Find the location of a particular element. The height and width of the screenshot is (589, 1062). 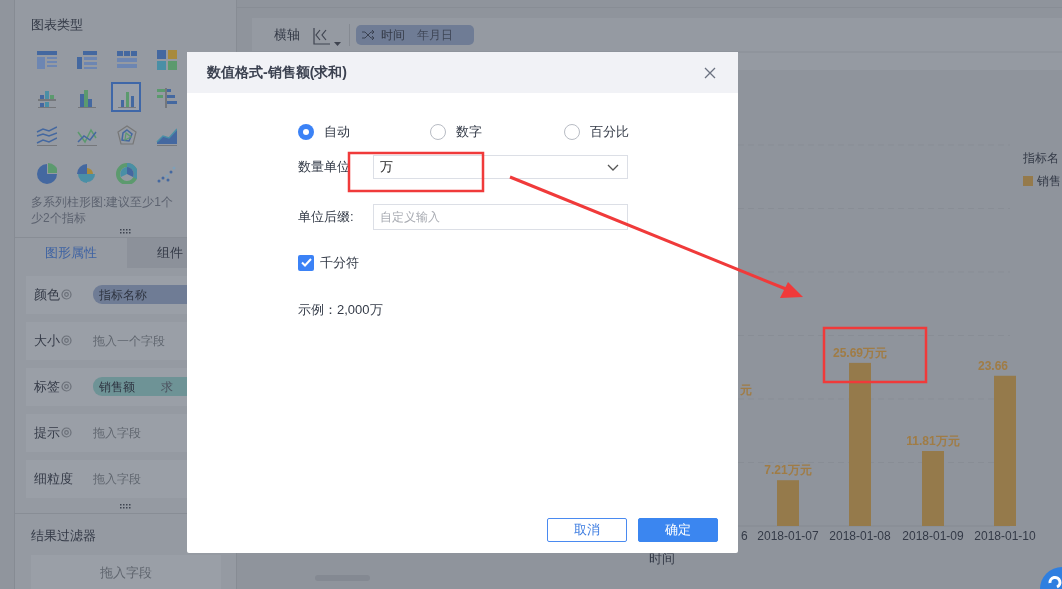

chart-type-option is located at coordinates (126, 97).